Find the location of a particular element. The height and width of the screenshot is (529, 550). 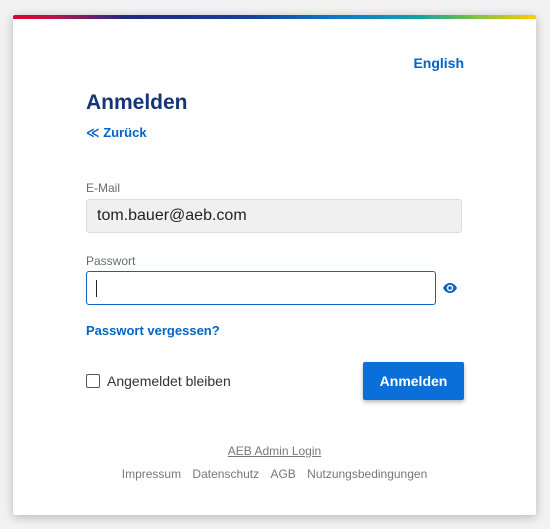

admin-login-row: AEB Admin Login is located at coordinates (274, 451).